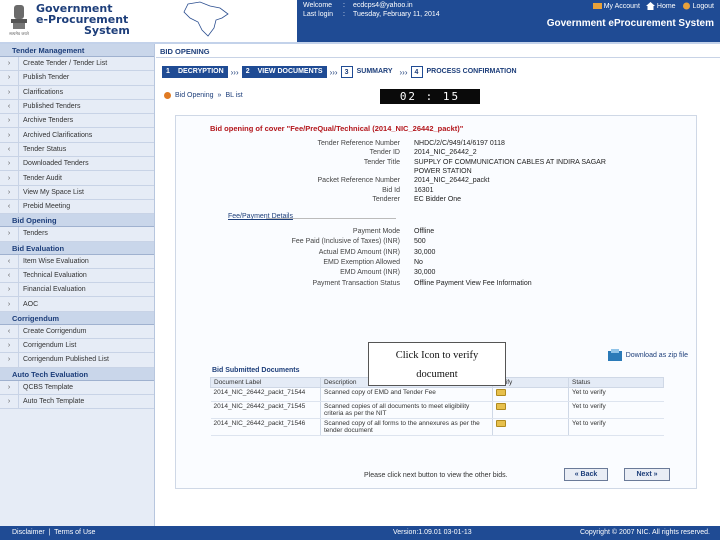 Image resolution: width=720 pixels, height=540 pixels. I want to click on step-view-documents: 2 VIEW DOCUMENTS, so click(284, 72).